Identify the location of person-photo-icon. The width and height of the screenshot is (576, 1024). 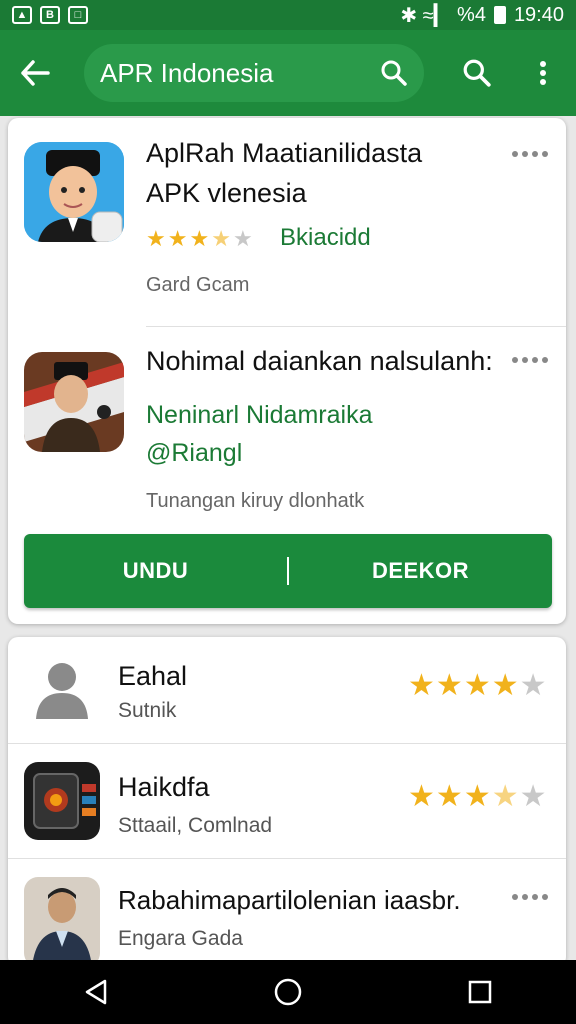
(62, 922).